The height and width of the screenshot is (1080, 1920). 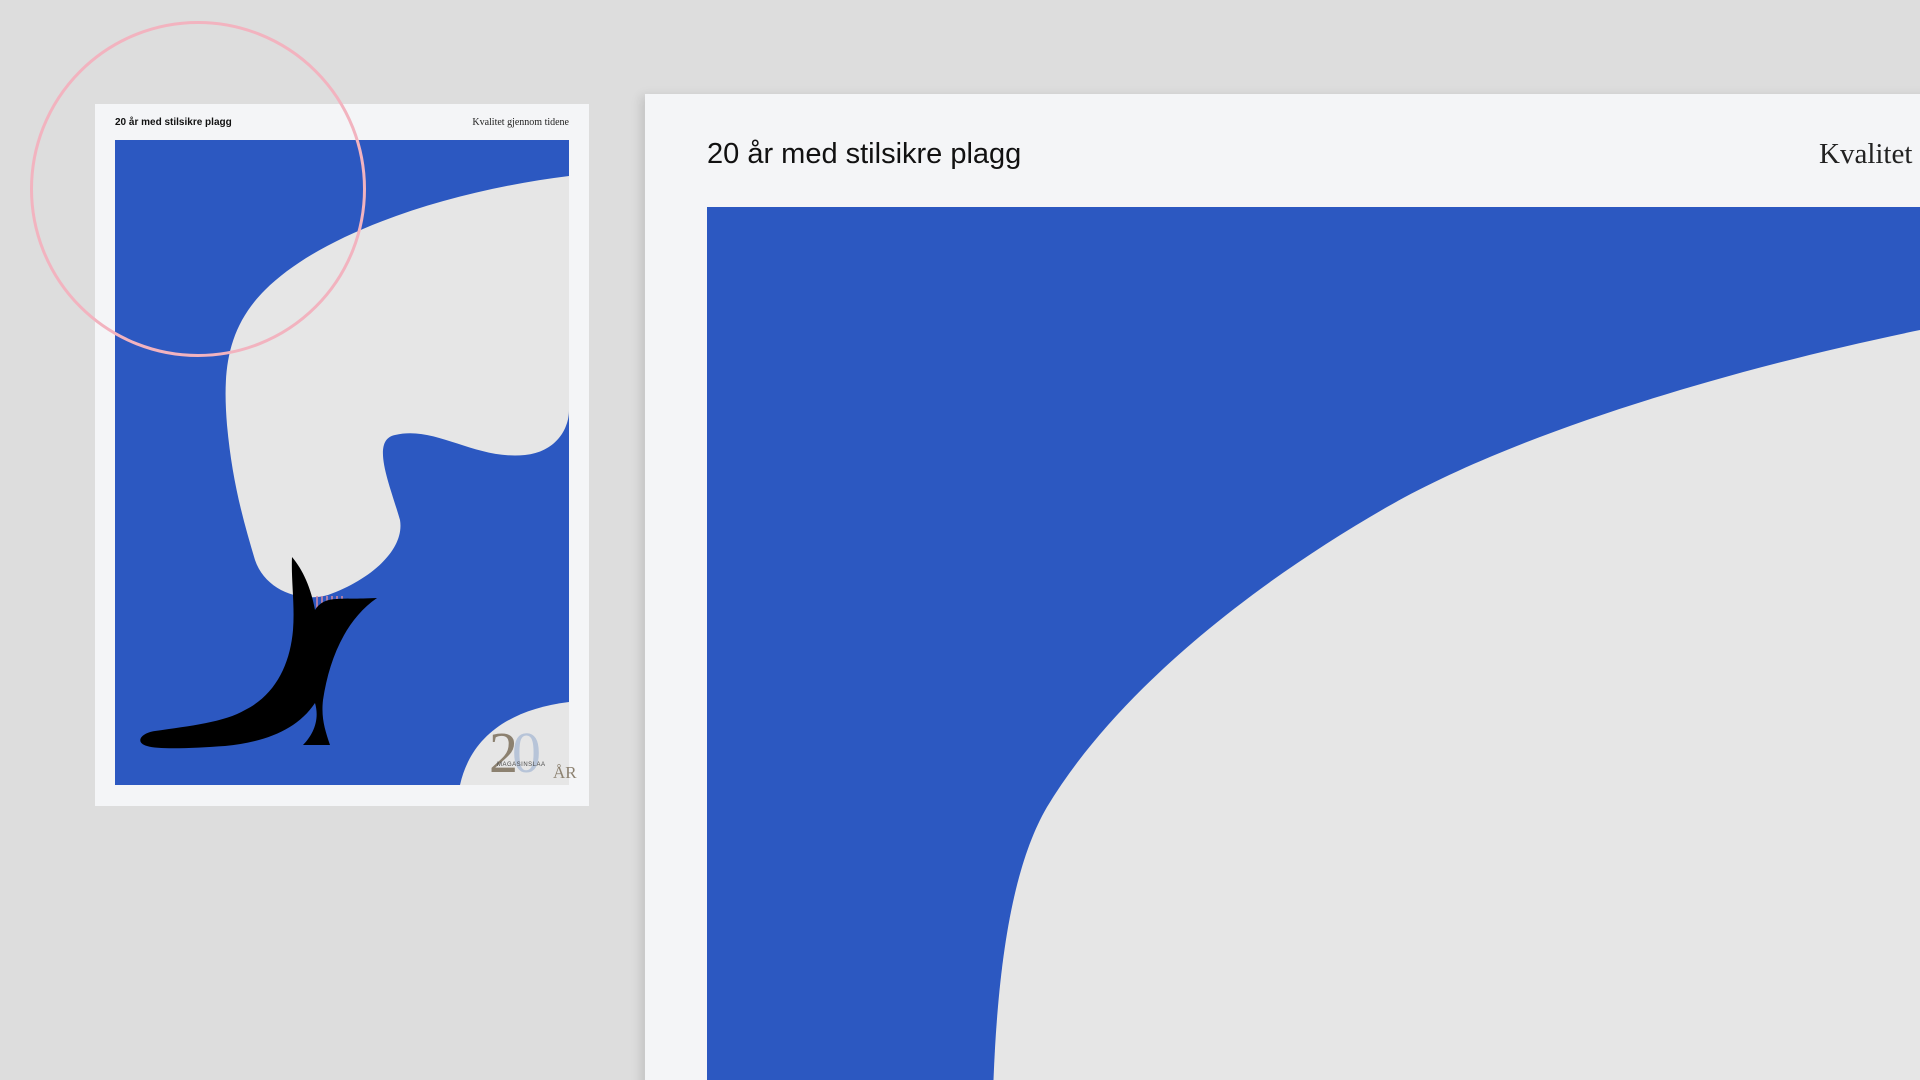 I want to click on anniversary-digit-zero: 0, so click(x=526, y=752).